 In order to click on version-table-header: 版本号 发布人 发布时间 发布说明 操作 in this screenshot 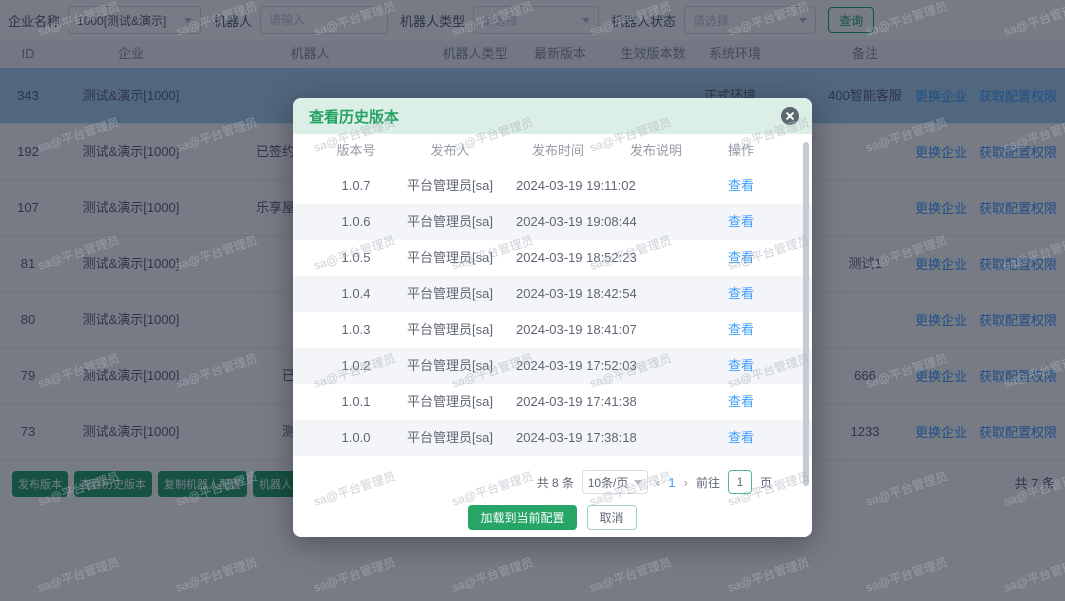, I will do `click(552, 151)`.